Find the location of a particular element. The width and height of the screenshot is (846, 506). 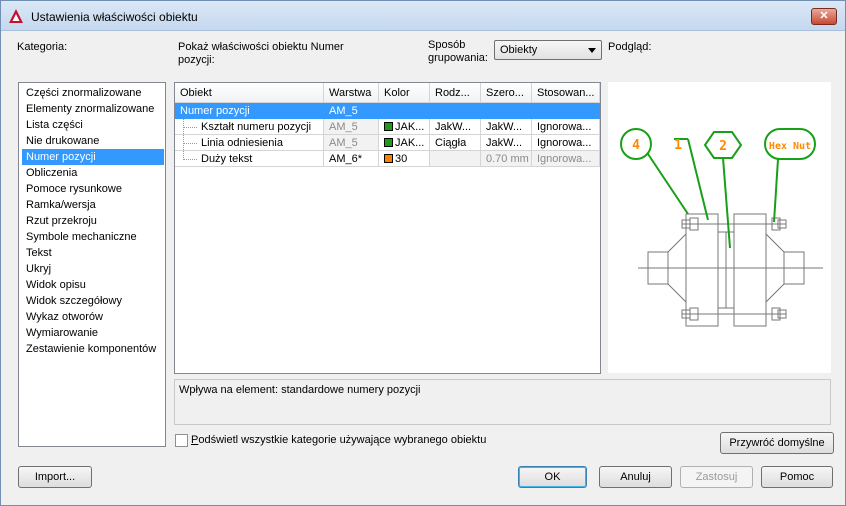

category-item: Ukryj is located at coordinates (93, 269).